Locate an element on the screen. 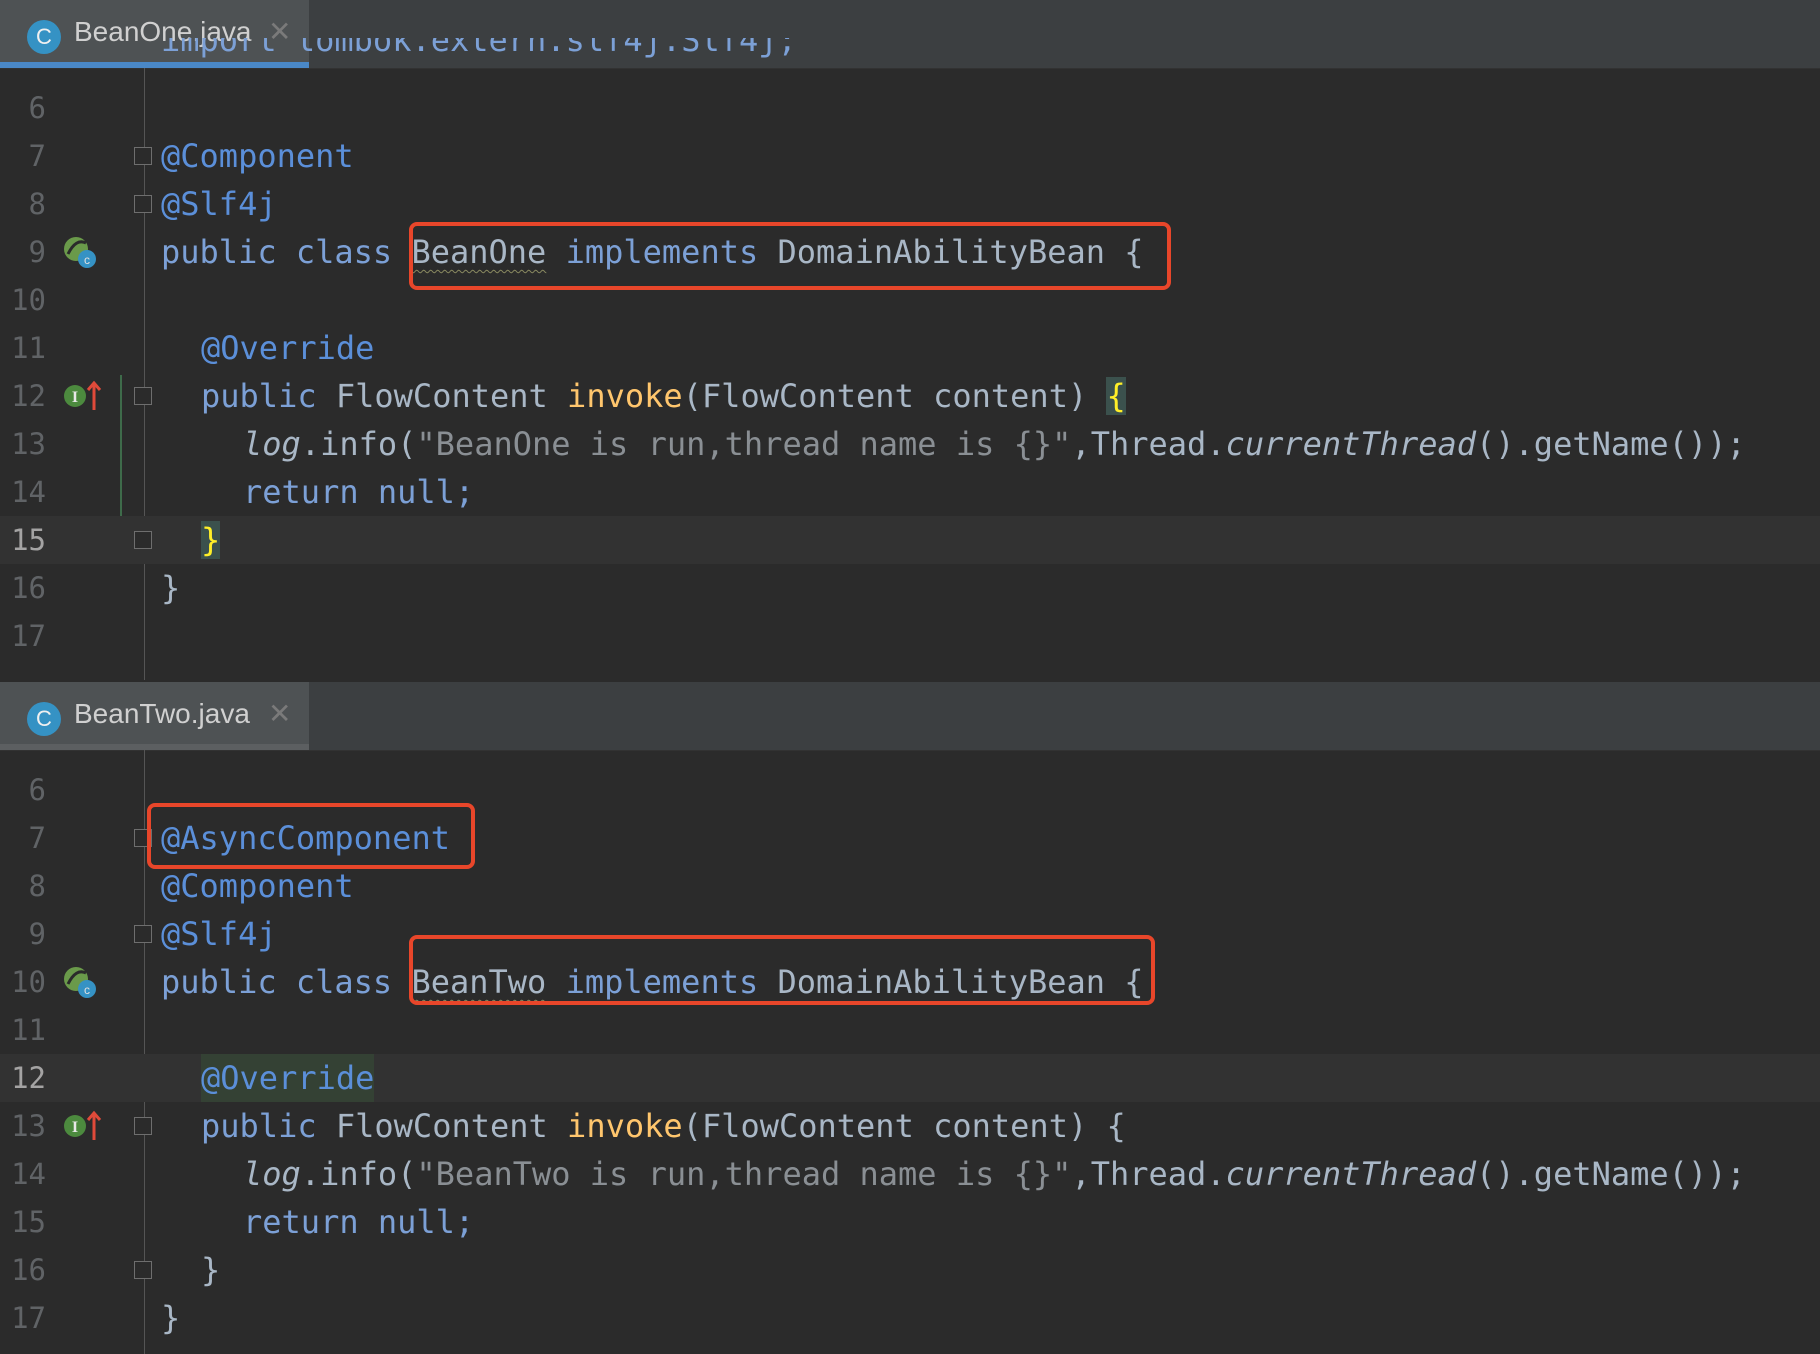 This screenshot has width=1820, height=1354. close-icon: ✕ is located at coordinates (279, 713).